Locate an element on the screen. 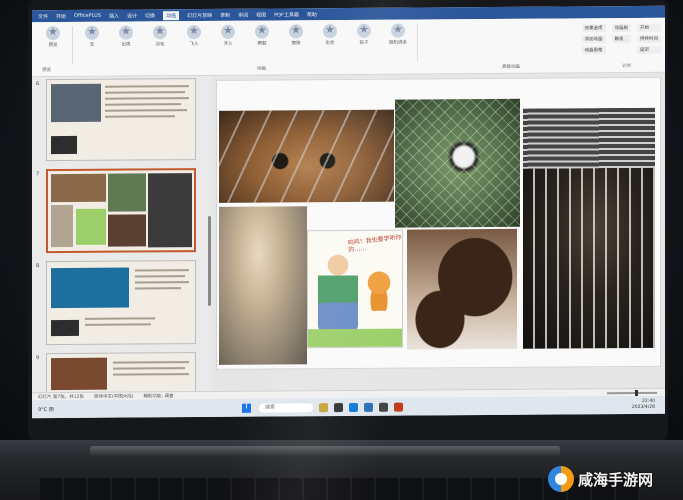 The width and height of the screenshot is (683, 500). trigger-column: 动画刷 触发 is located at coordinates (621, 38).